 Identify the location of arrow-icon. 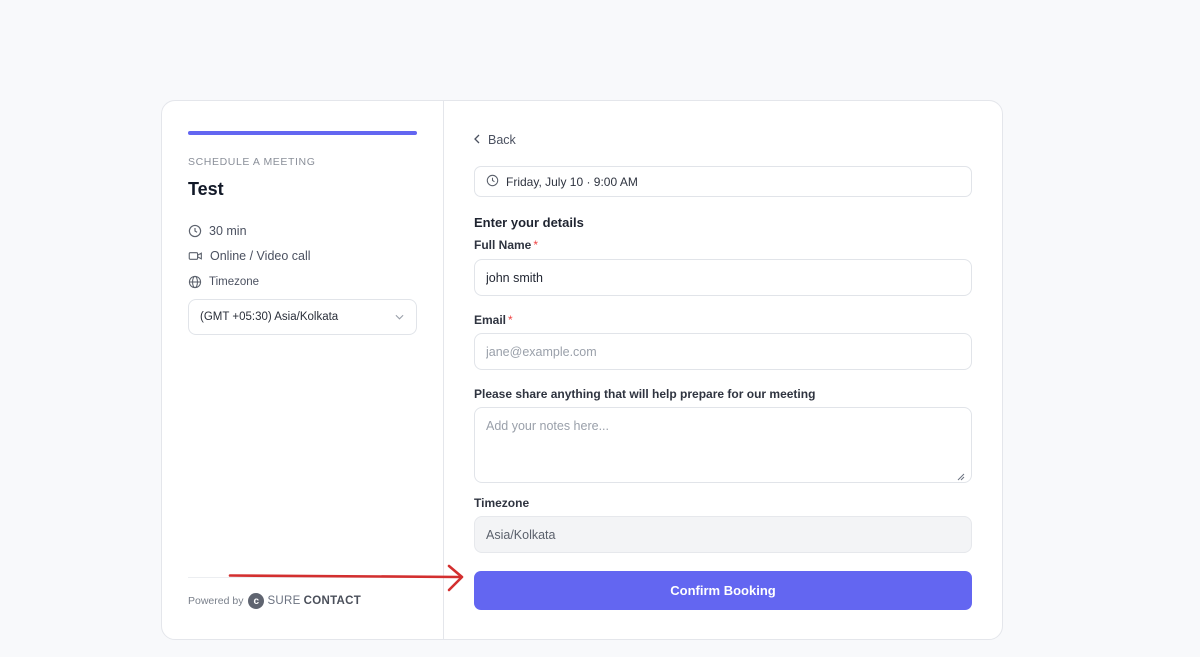
(346, 578).